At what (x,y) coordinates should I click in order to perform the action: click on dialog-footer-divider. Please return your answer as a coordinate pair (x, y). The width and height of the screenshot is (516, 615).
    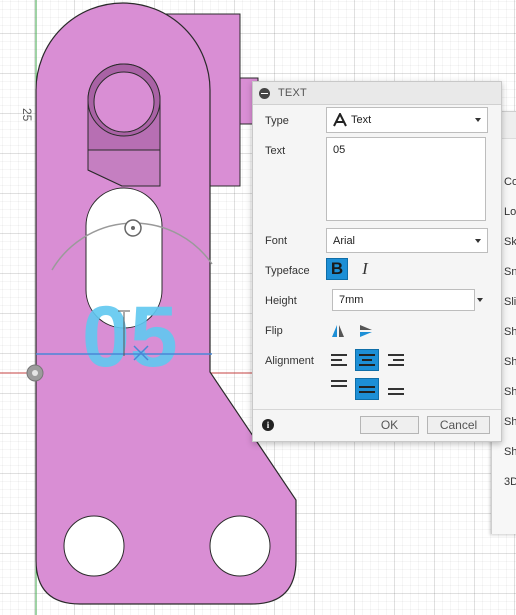
    Looking at the image, I should click on (377, 409).